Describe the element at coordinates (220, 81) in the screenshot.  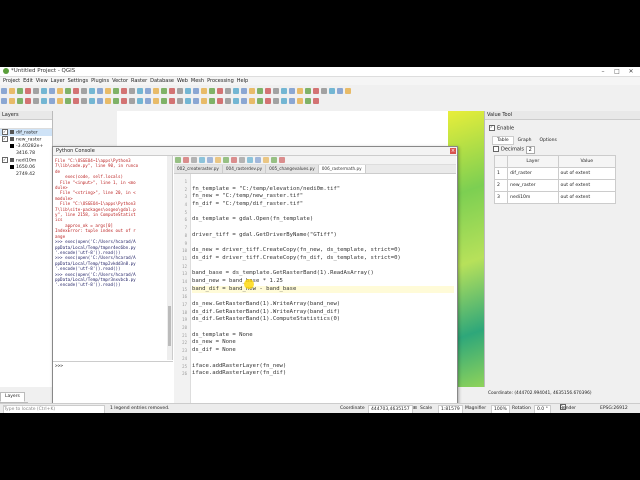
I see `menu-item-processing: Processing` at that location.